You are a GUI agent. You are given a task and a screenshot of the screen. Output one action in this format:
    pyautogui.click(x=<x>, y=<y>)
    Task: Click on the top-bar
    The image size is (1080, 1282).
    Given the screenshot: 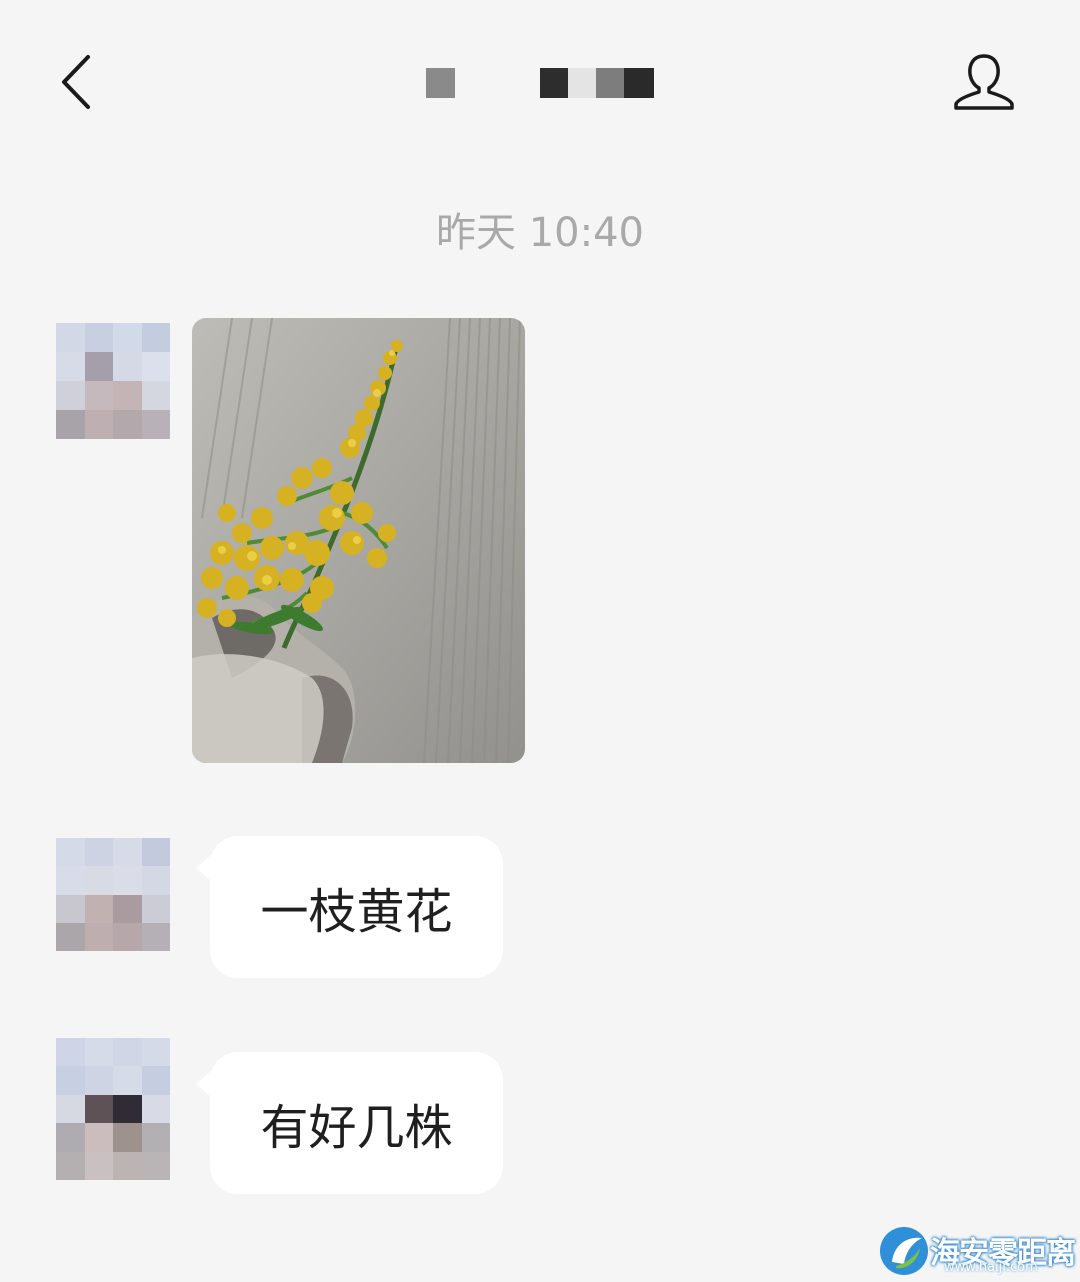 What is the action you would take?
    pyautogui.click(x=540, y=82)
    